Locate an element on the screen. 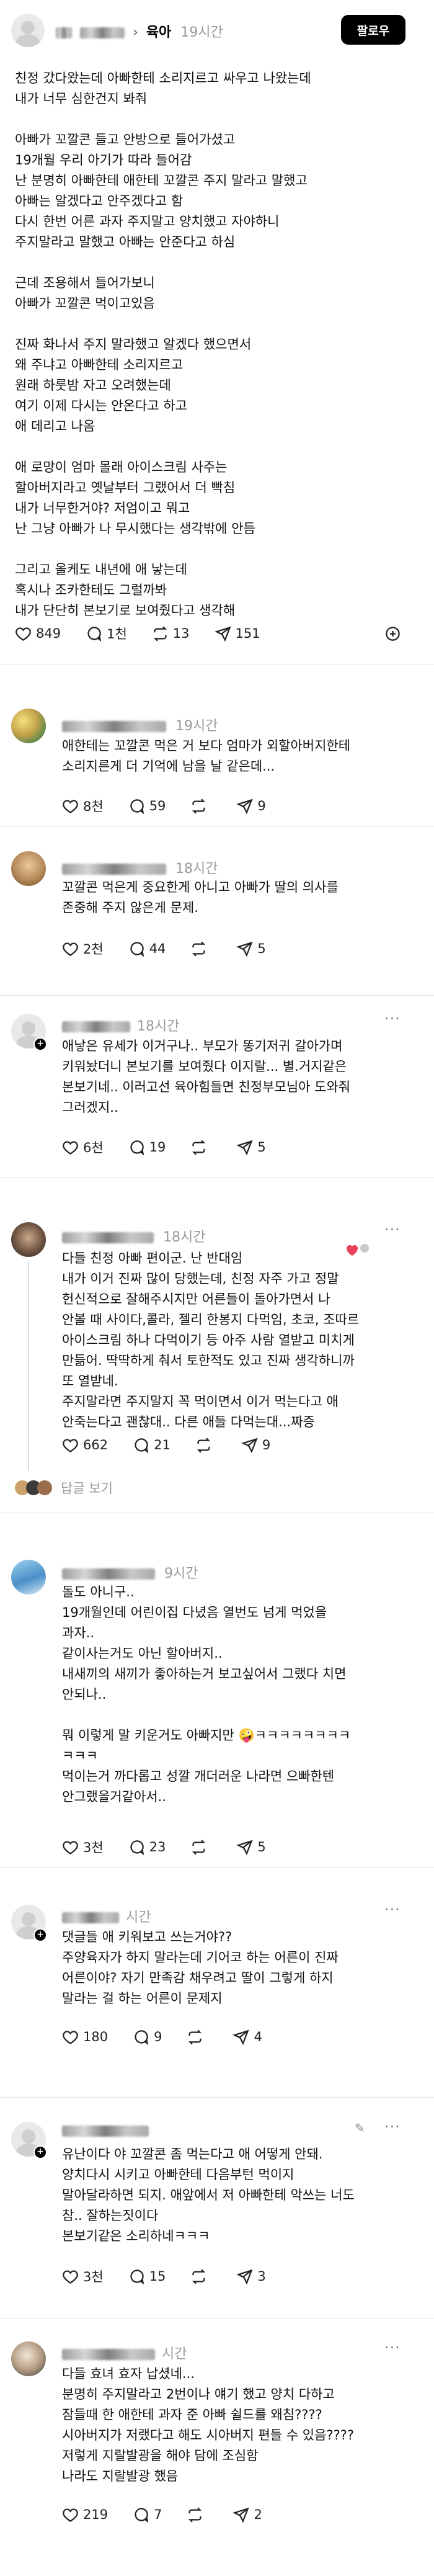 Image resolution: width=434 pixels, height=2576 pixels. reply-header: 18시간 is located at coordinates (133, 1236).